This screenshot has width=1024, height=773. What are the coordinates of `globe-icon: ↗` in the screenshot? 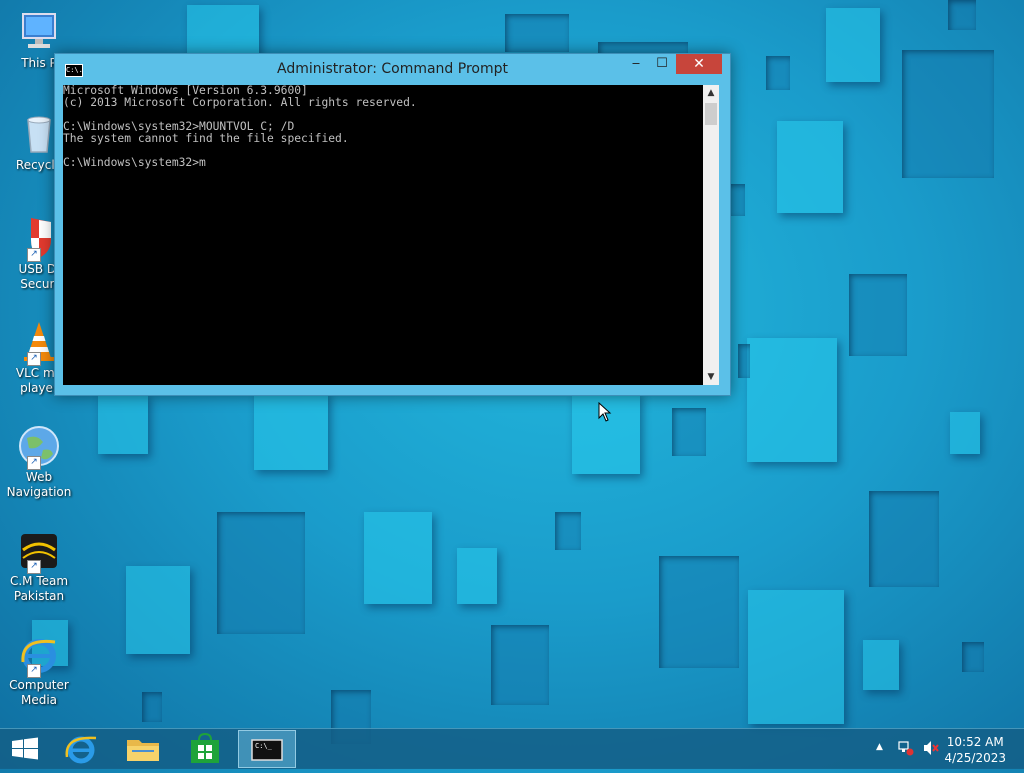 It's located at (39, 447).